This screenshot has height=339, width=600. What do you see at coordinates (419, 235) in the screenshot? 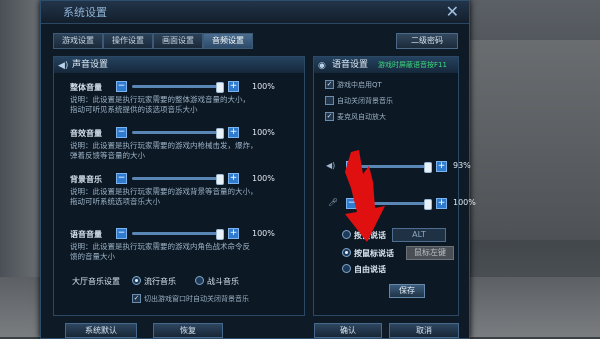
I see `push-to-talk-key-field: ALT` at bounding box center [419, 235].